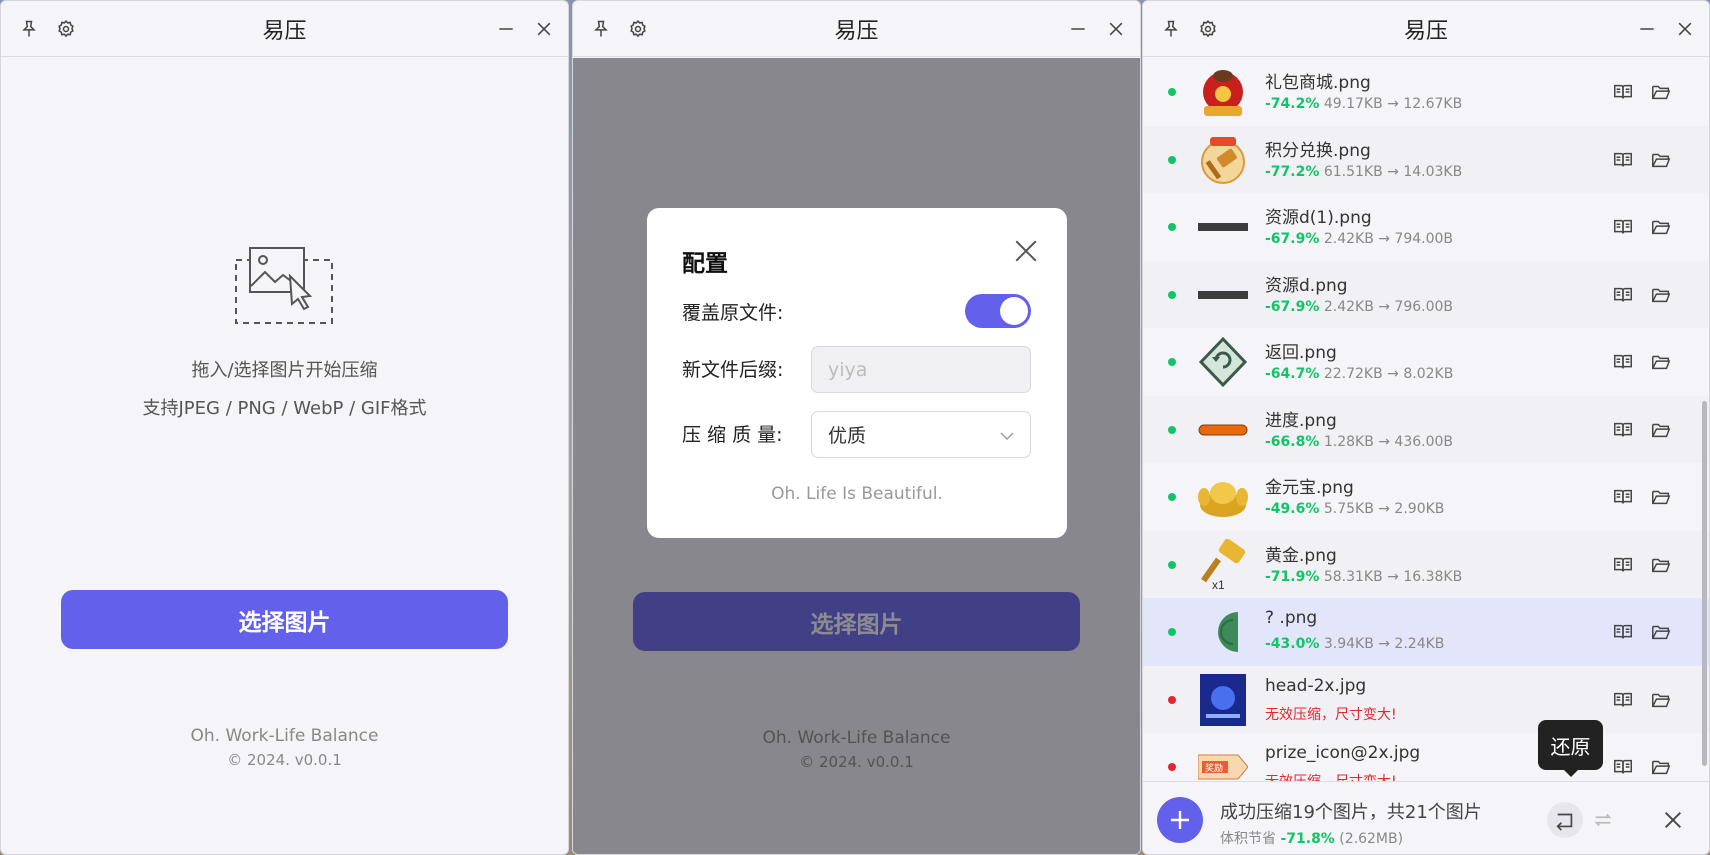 Image resolution: width=1710 pixels, height=855 pixels. What do you see at coordinates (1673, 820) in the screenshot?
I see `clear-list-button` at bounding box center [1673, 820].